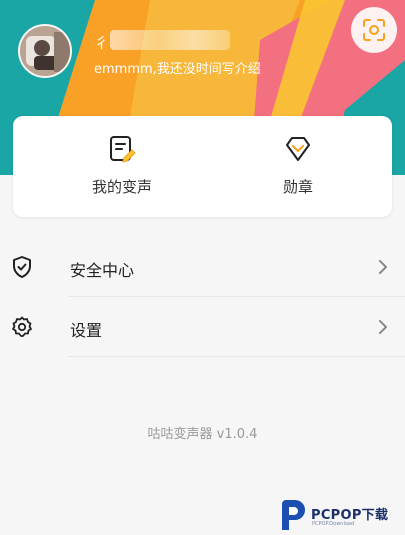 This screenshot has width=405, height=535. Describe the element at coordinates (86, 330) in the screenshot. I see `menu-item-label: 设置` at that location.